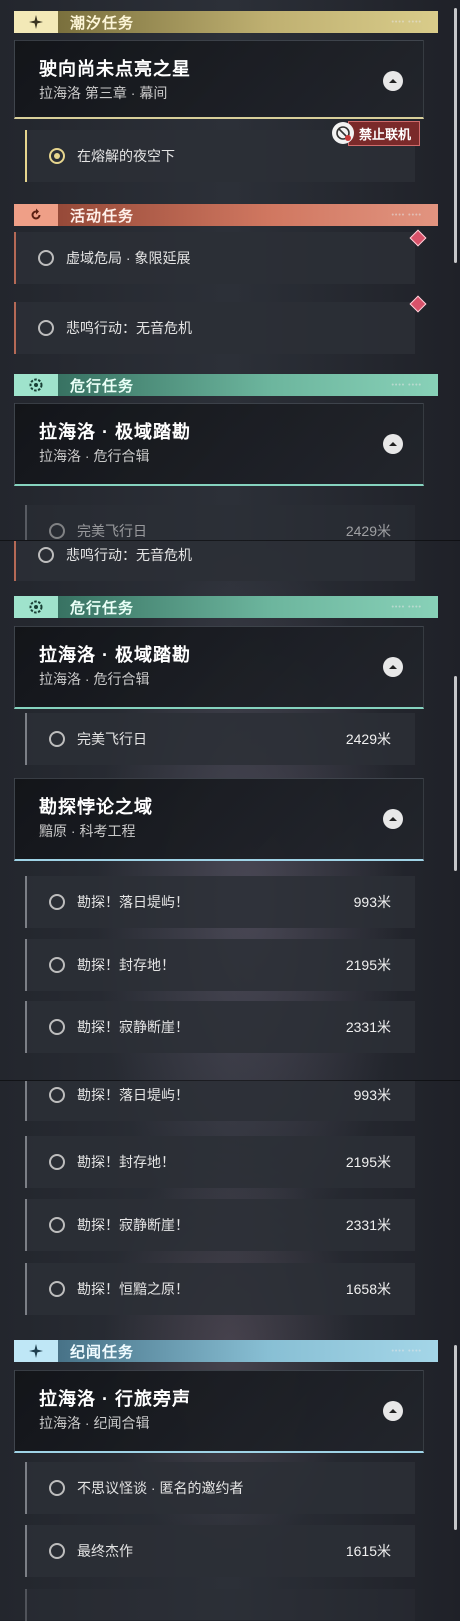 The width and height of the screenshot is (460, 1621). What do you see at coordinates (219, 79) in the screenshot?
I see `mission-card-tide: 驶向尚未点亮之星 拉海洛 第三章 · 幕间` at bounding box center [219, 79].